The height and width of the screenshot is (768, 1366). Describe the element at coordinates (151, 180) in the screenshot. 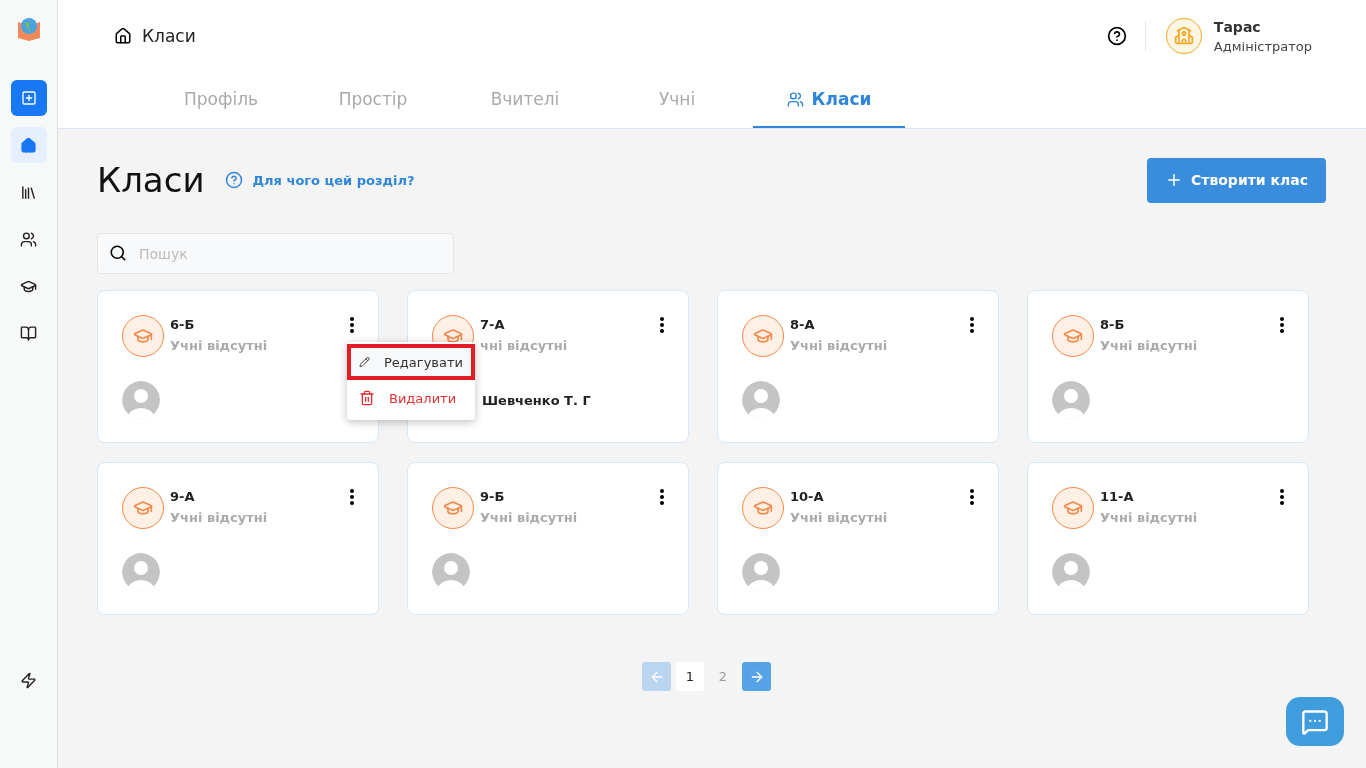

I see `page-title: Класи` at that location.